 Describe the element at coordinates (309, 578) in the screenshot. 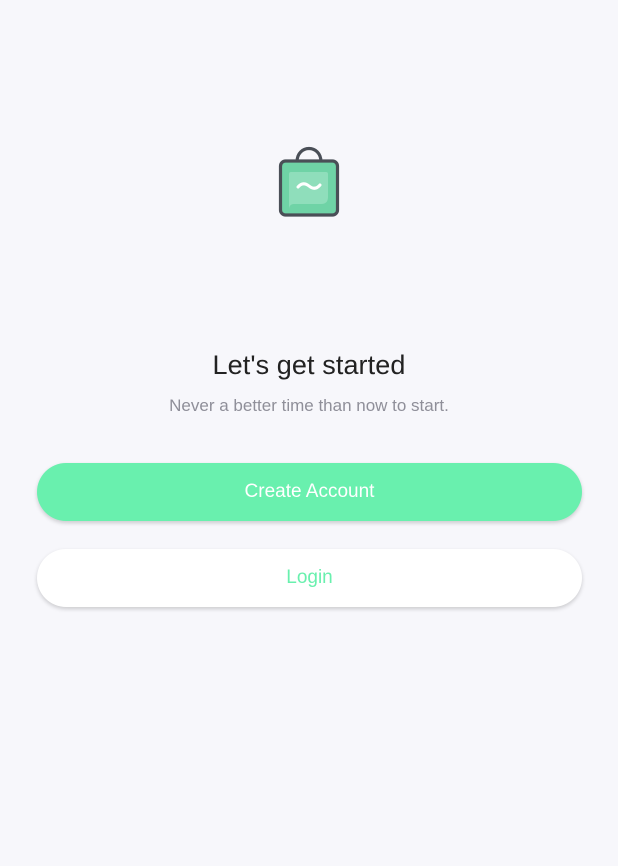

I see `login-button: Login` at that location.